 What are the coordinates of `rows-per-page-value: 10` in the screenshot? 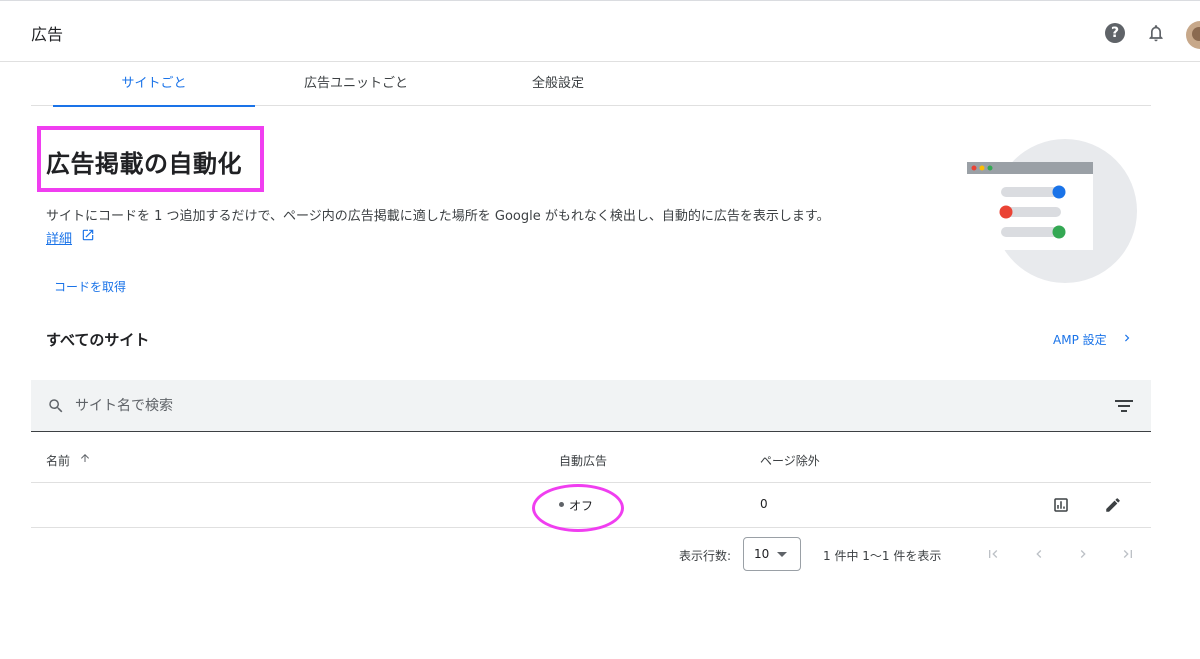 It's located at (762, 554).